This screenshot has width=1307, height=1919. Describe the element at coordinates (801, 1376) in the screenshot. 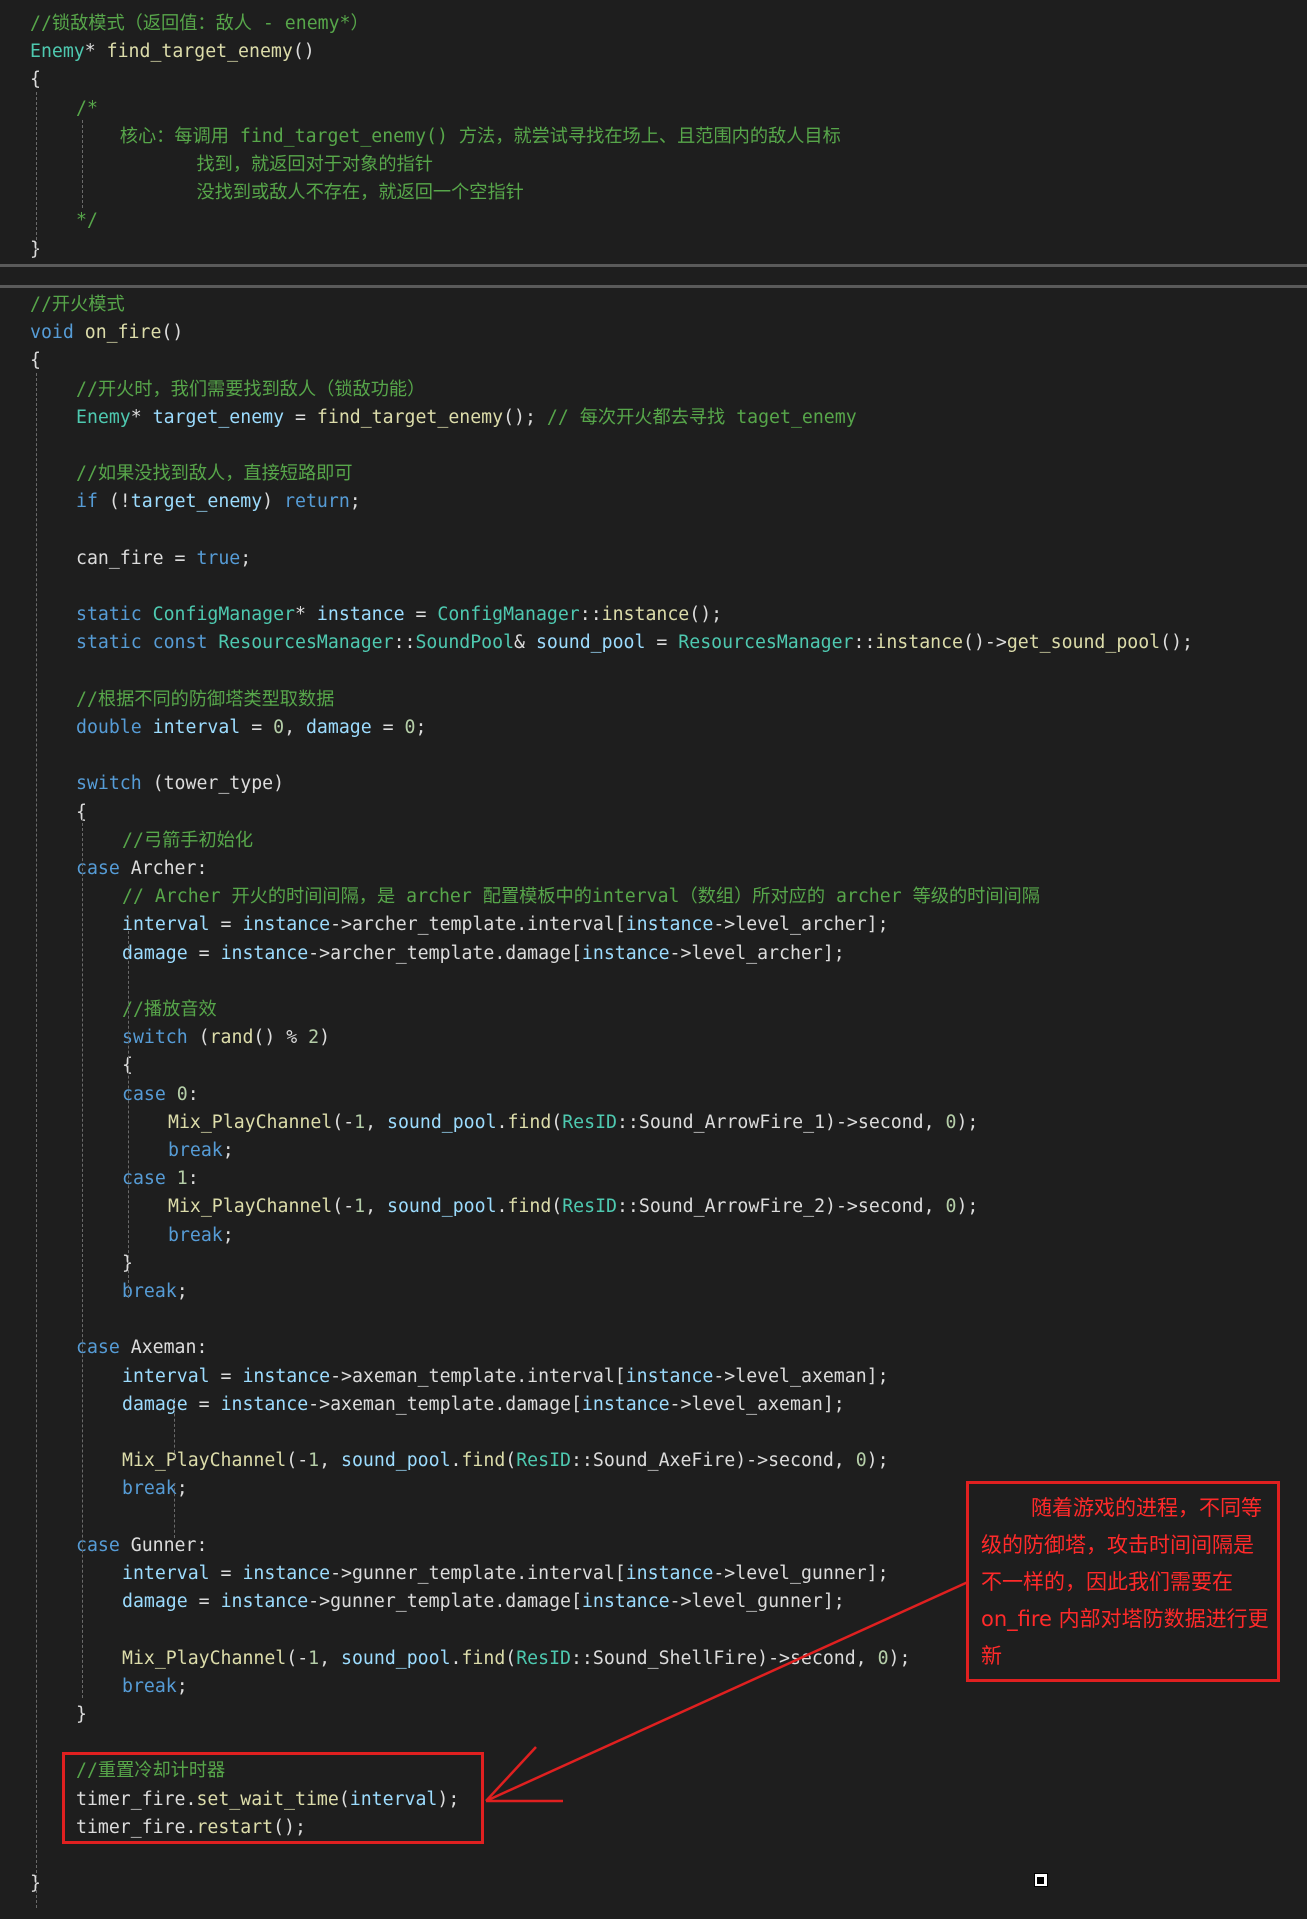

I see `code-token-plain: ->level_axeman];` at that location.